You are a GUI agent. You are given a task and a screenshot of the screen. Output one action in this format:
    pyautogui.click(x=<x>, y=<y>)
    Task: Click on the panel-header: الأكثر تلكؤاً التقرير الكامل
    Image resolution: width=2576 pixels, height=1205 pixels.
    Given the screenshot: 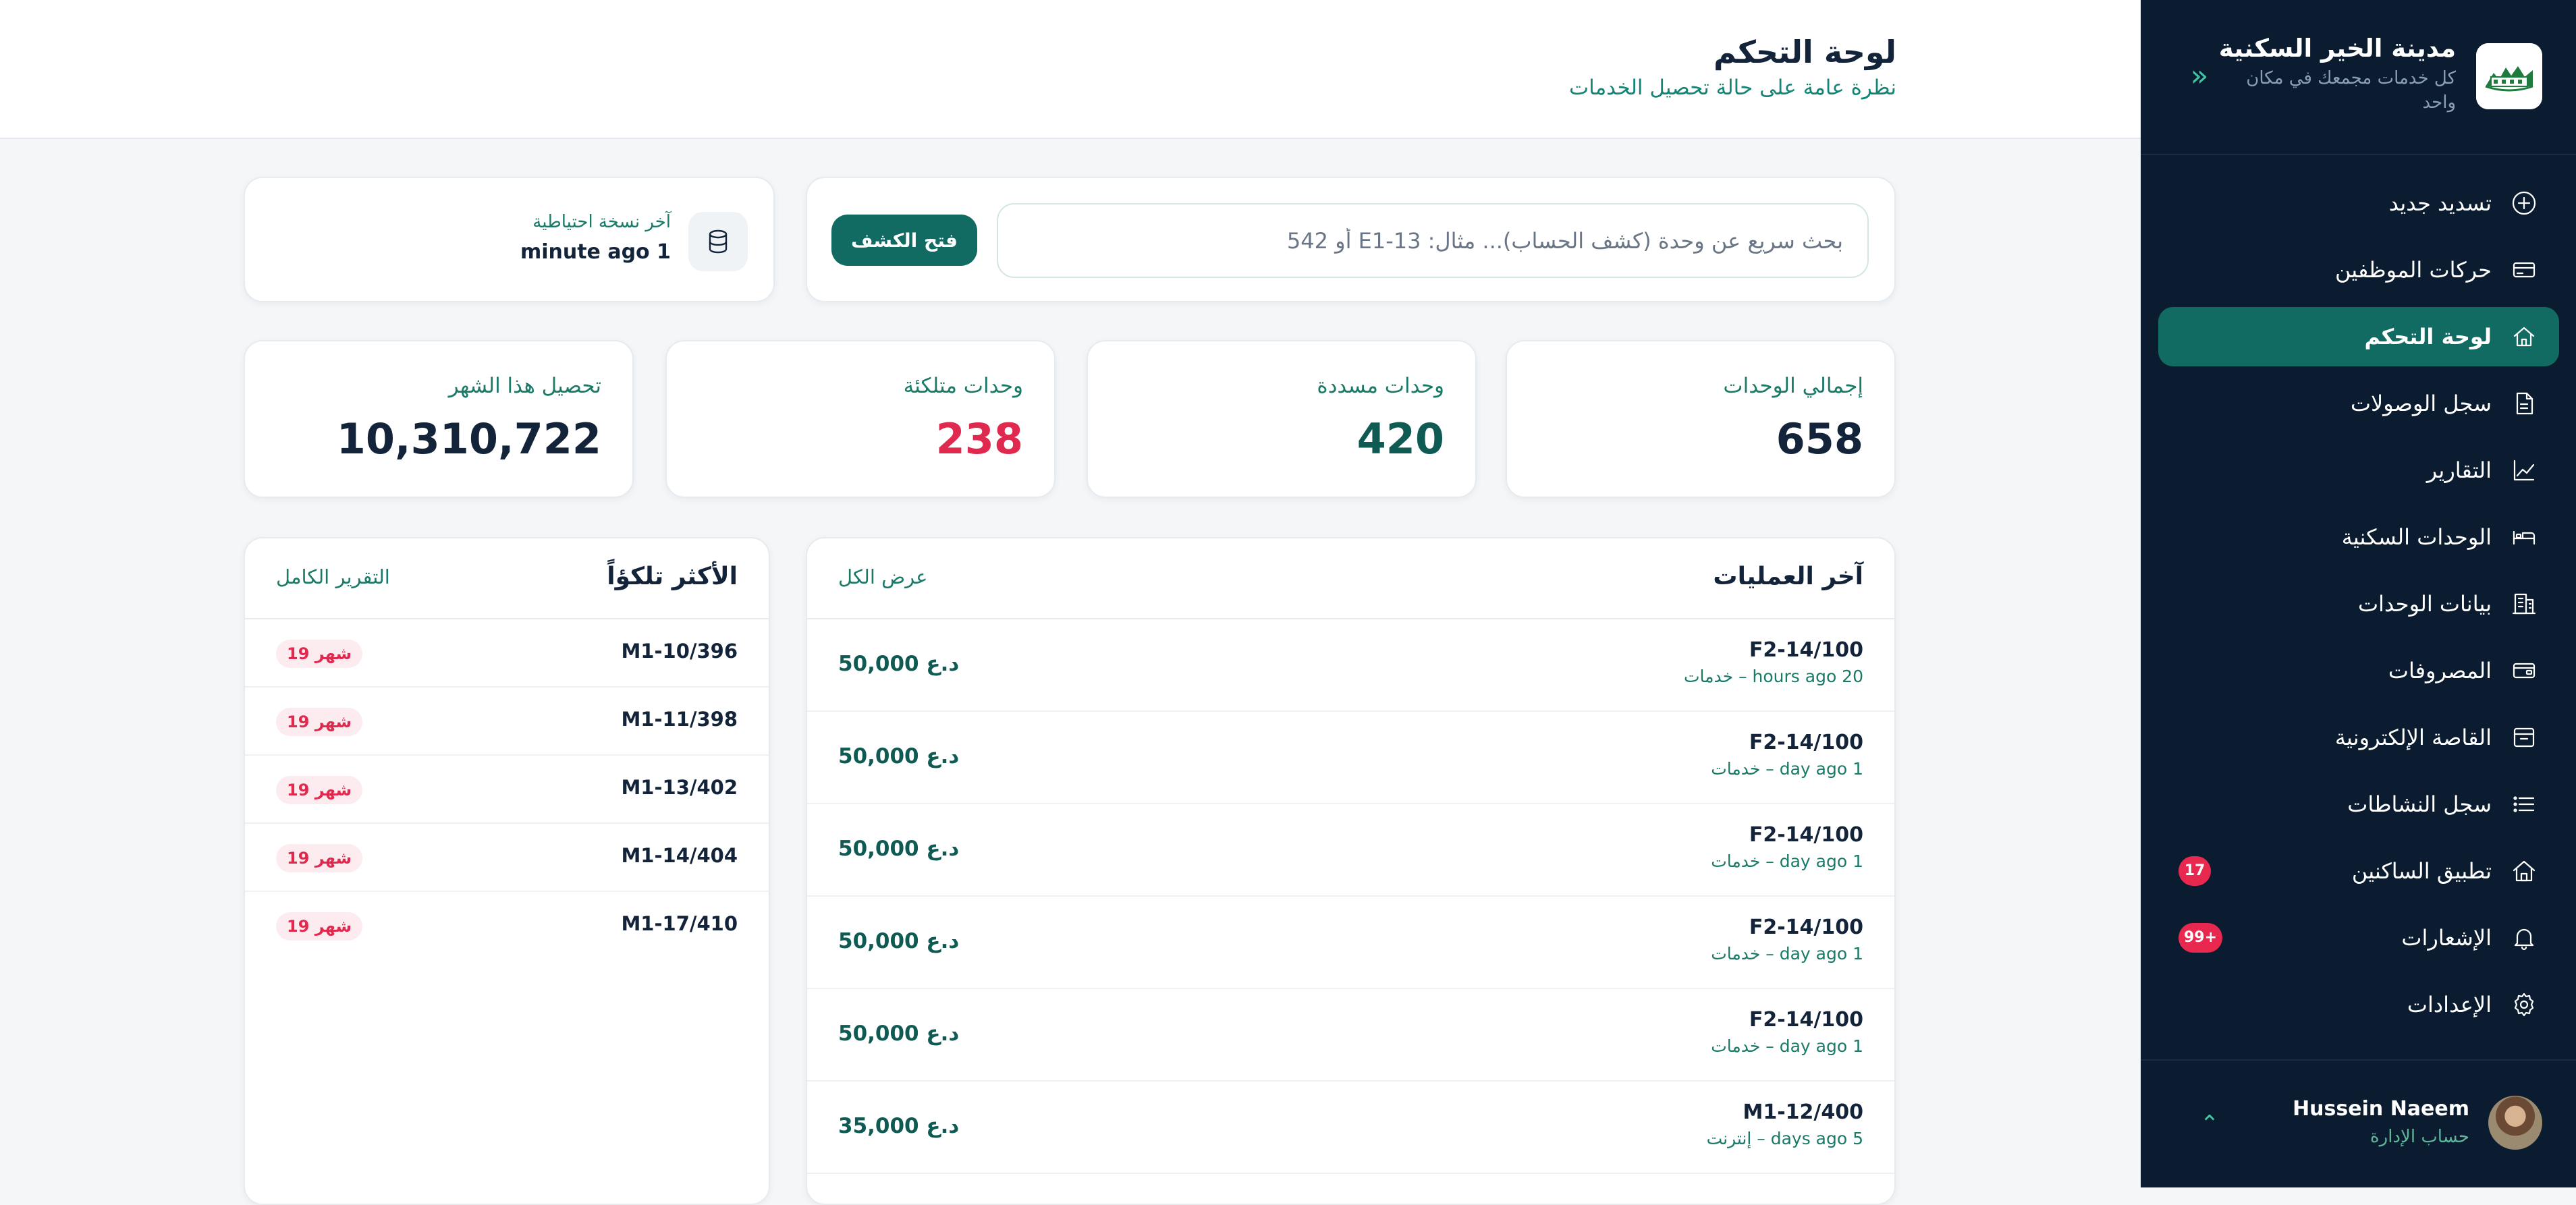 What is the action you would take?
    pyautogui.click(x=507, y=578)
    